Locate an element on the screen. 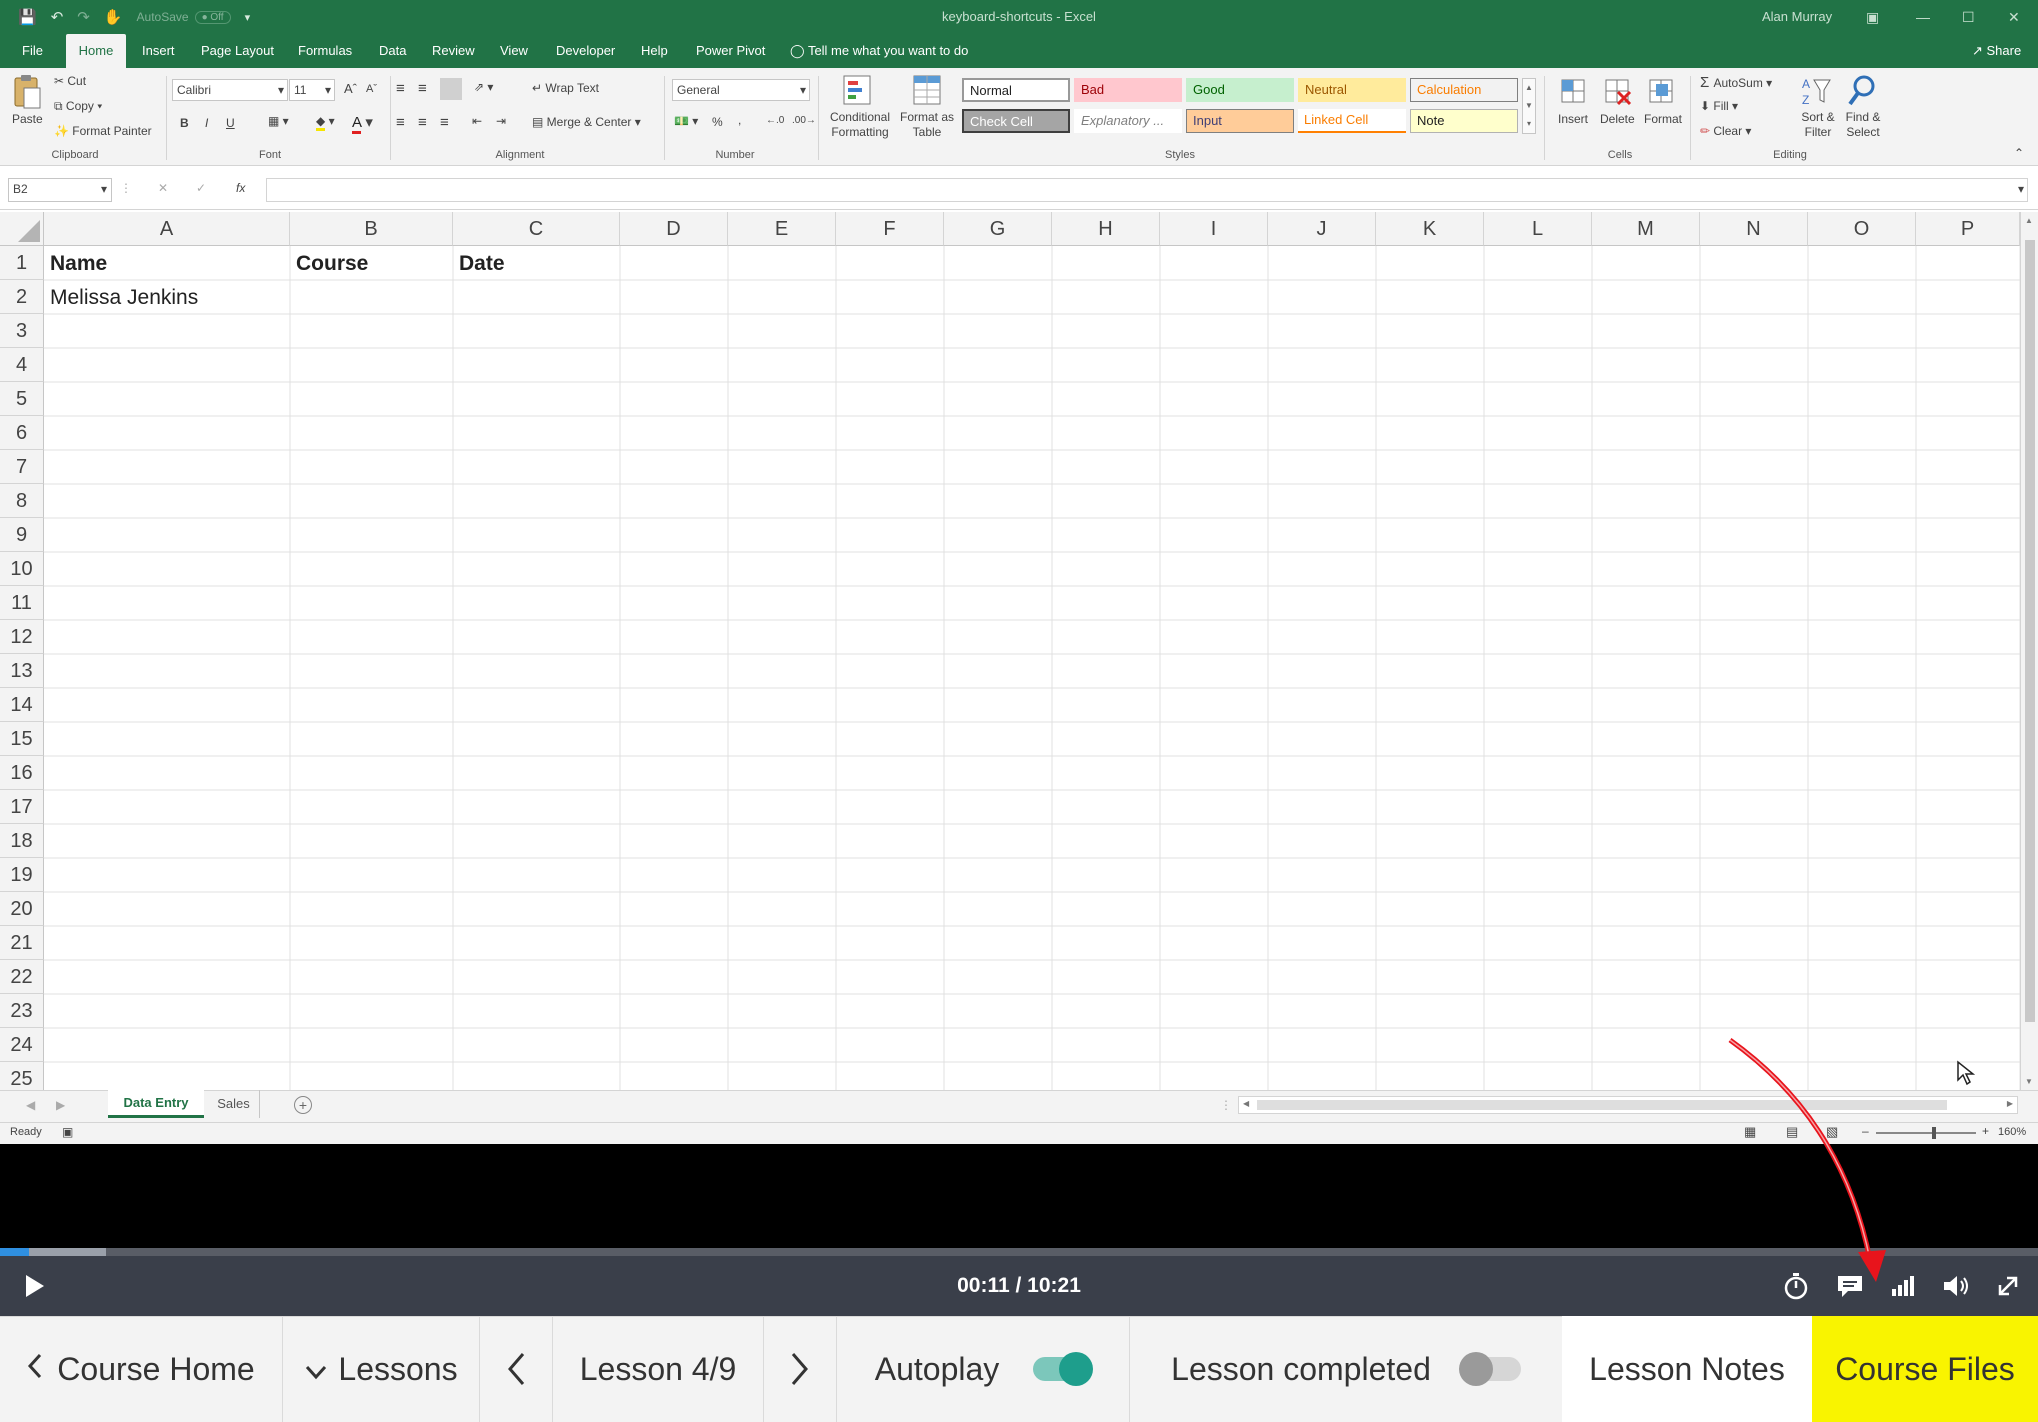 The width and height of the screenshot is (2038, 1422). sheet-tab-data-entry: Data Entry is located at coordinates (156, 1104).